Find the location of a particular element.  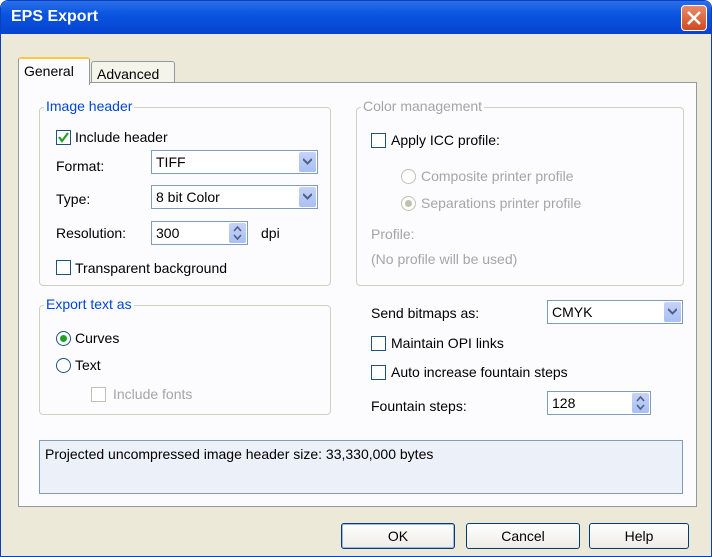

cancel-label: Cancel is located at coordinates (523, 536).